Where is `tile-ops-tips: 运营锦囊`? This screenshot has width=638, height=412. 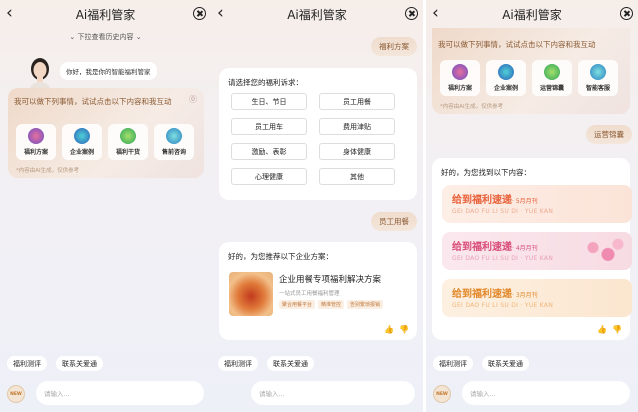
tile-ops-tips: 运营锦囊 is located at coordinates (552, 78).